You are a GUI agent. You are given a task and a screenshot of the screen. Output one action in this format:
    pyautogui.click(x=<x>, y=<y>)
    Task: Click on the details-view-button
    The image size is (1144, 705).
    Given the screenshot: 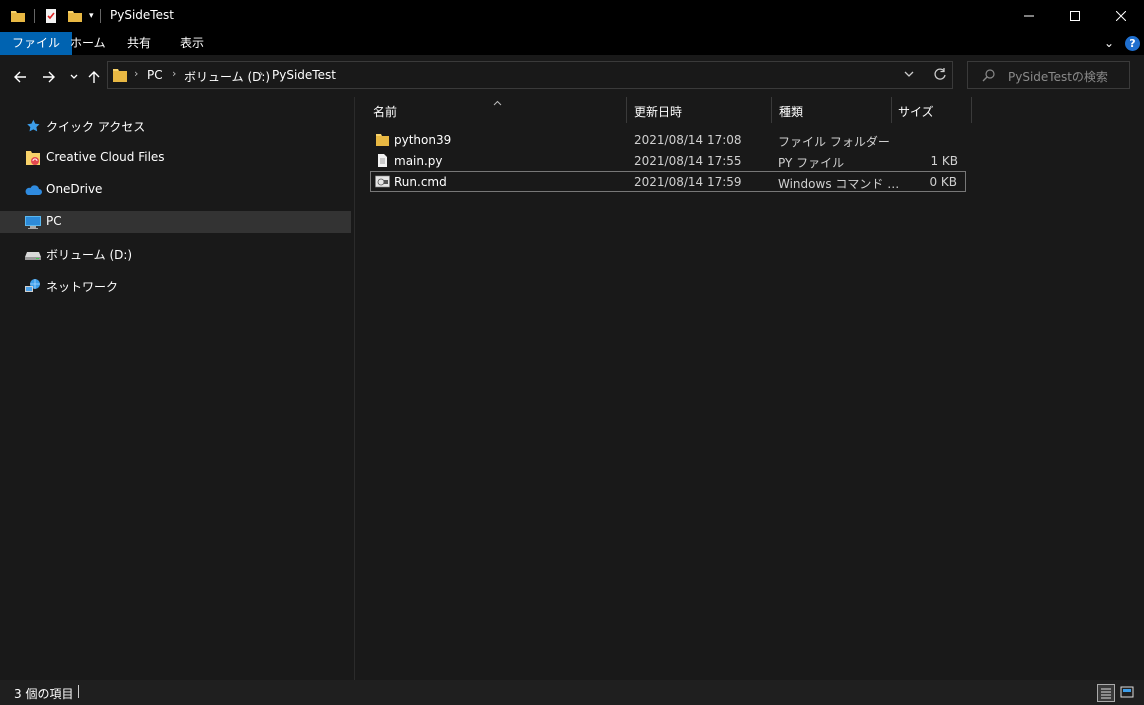 What is the action you would take?
    pyautogui.click(x=1106, y=693)
    